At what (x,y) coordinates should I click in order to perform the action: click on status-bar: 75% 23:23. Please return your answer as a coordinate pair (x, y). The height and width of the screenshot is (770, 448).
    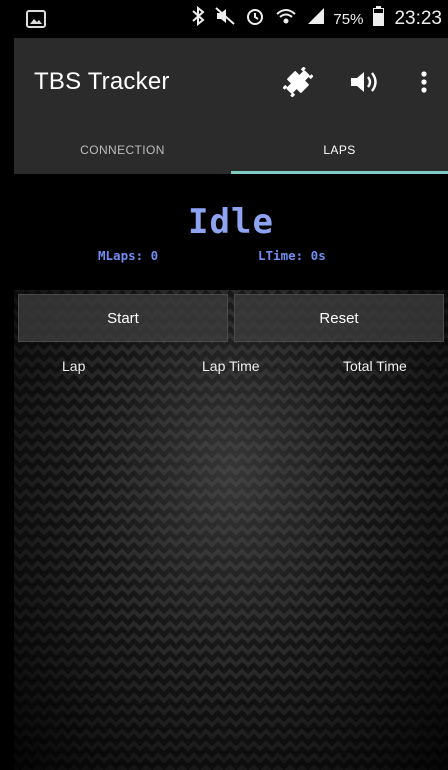
    Looking at the image, I should click on (231, 19).